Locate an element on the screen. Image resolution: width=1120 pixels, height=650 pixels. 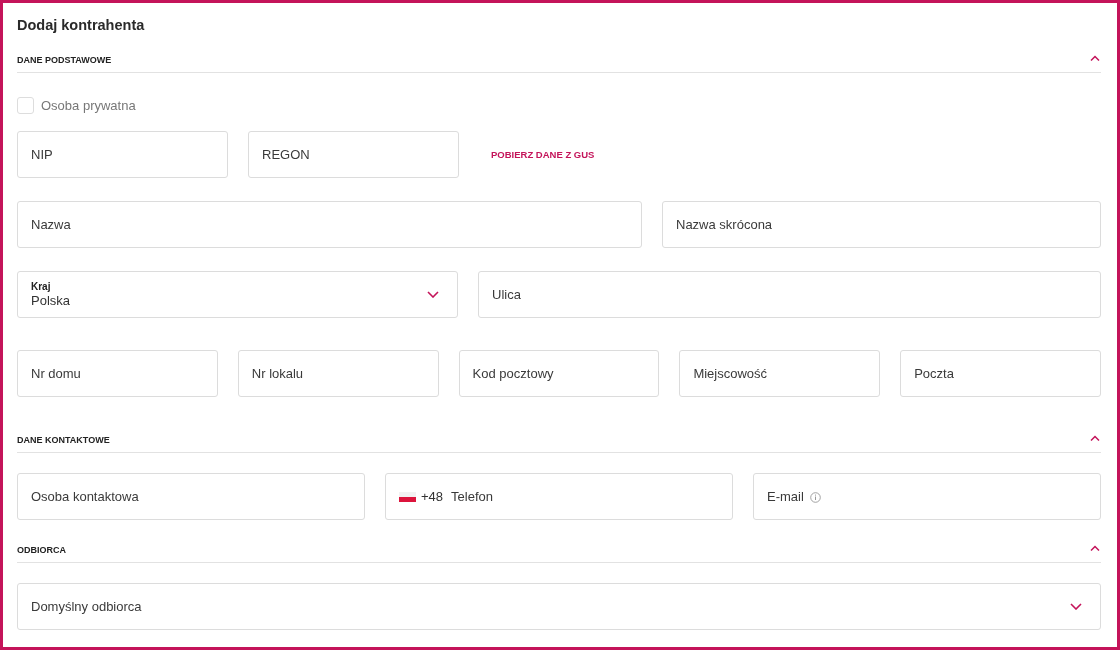
input-field: NIP is located at coordinates (122, 154).